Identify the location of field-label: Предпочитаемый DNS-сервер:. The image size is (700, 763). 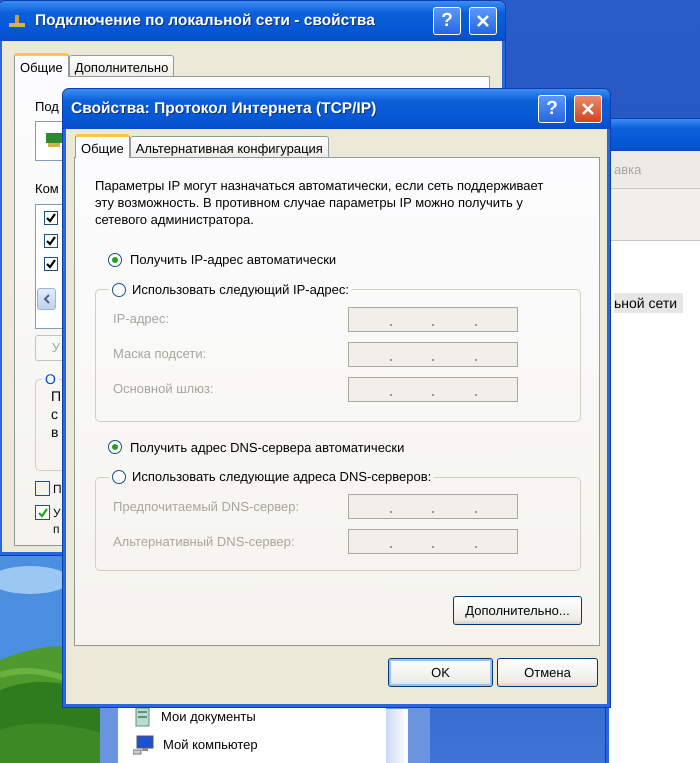
(206, 507).